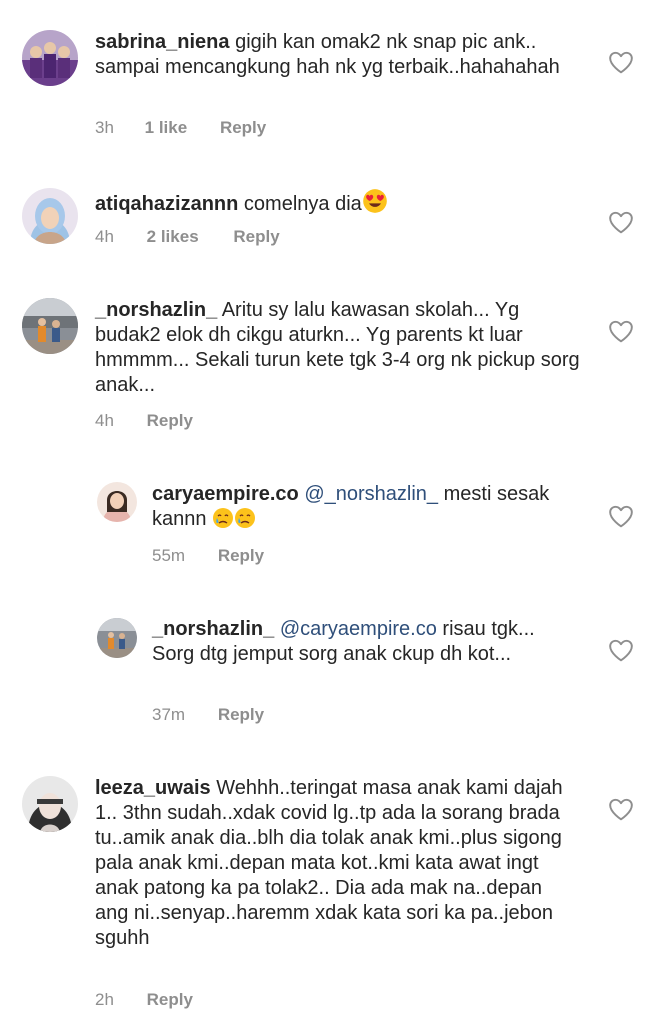  What do you see at coordinates (302, 204) in the screenshot?
I see `comment-body: comelnya dia` at bounding box center [302, 204].